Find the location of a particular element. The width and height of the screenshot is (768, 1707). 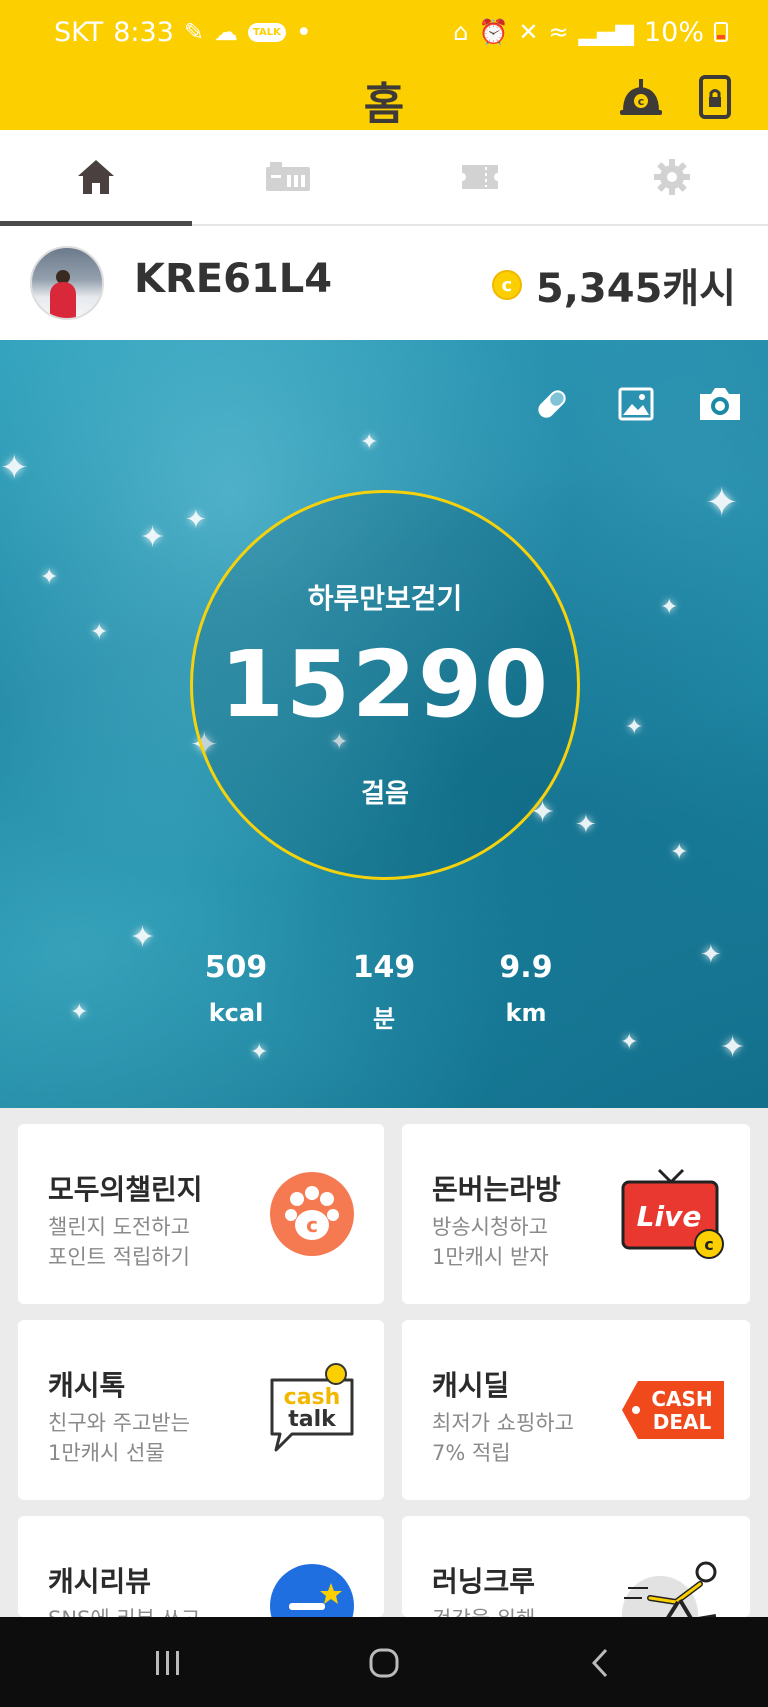

stat-minutes: 149 분 is located at coordinates (384, 992).